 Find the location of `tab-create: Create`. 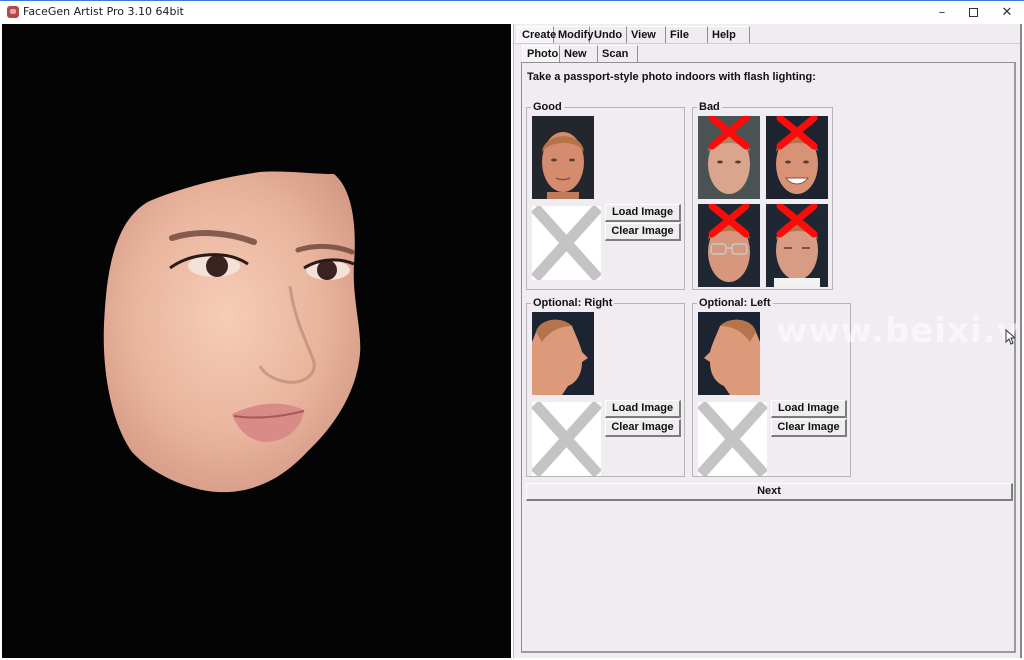

tab-create: Create is located at coordinates (536, 35).